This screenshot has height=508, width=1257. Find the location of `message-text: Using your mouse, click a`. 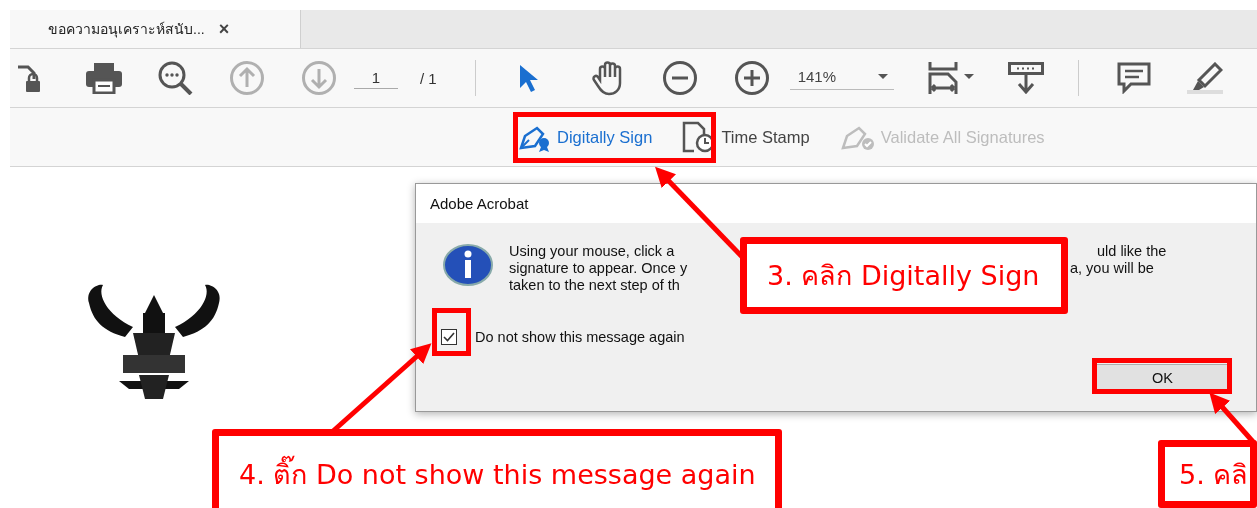

message-text: Using your mouse, click a is located at coordinates (592, 251).